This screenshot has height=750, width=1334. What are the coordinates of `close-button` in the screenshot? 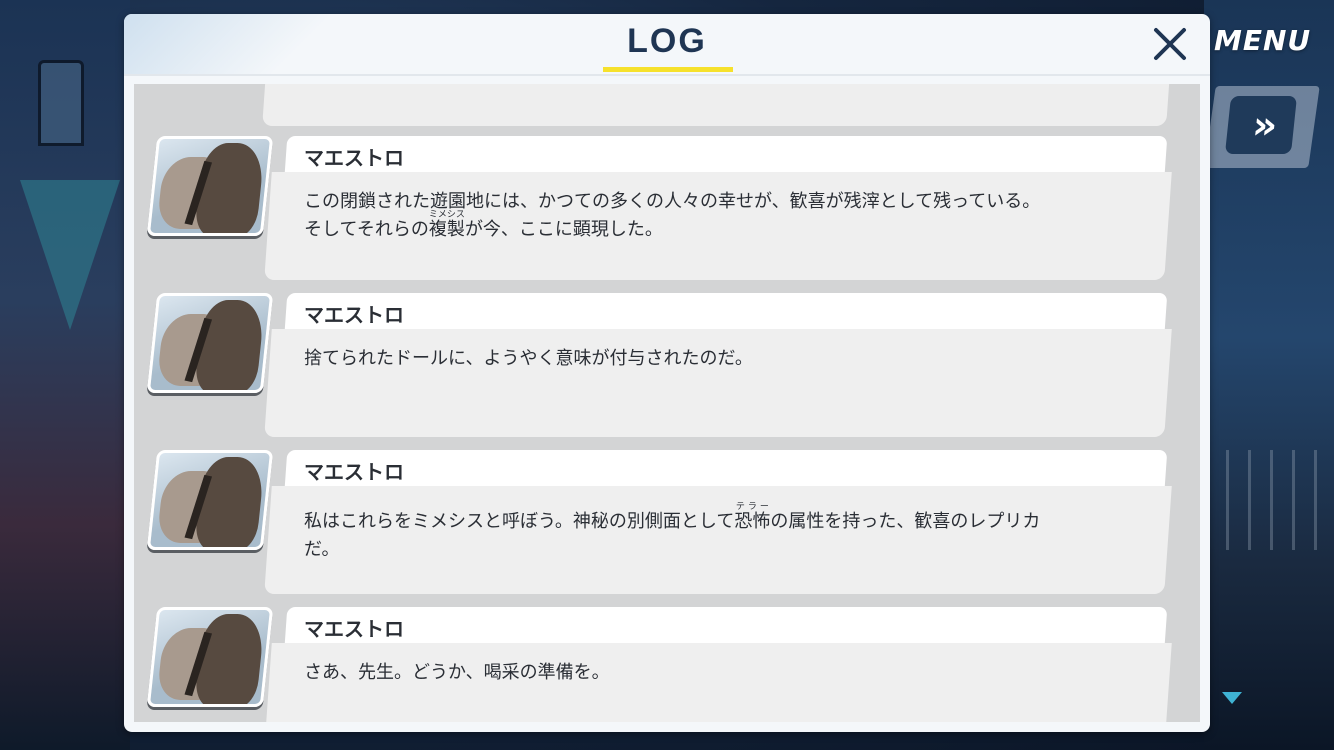 It's located at (1170, 44).